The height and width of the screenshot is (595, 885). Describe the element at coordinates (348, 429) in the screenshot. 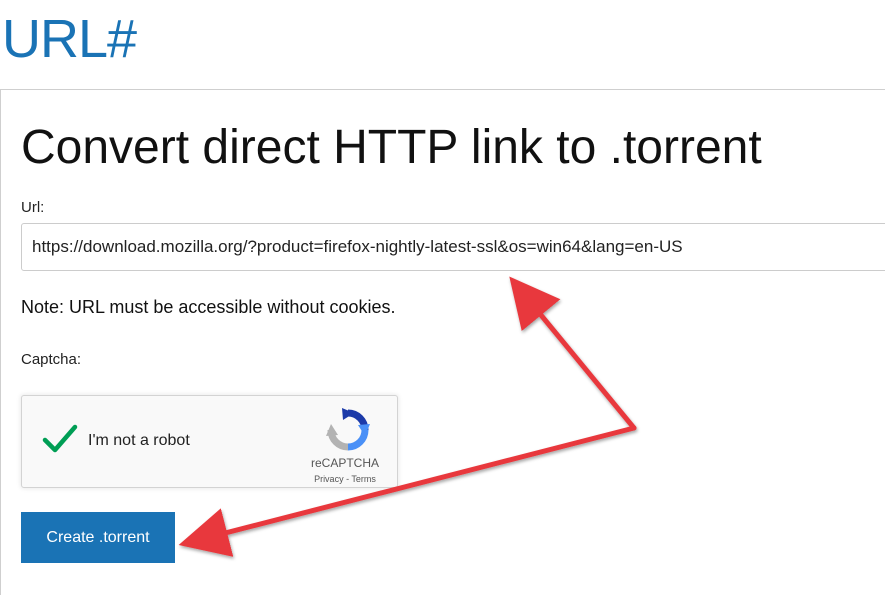

I see `recaptcha-logo-icon` at that location.